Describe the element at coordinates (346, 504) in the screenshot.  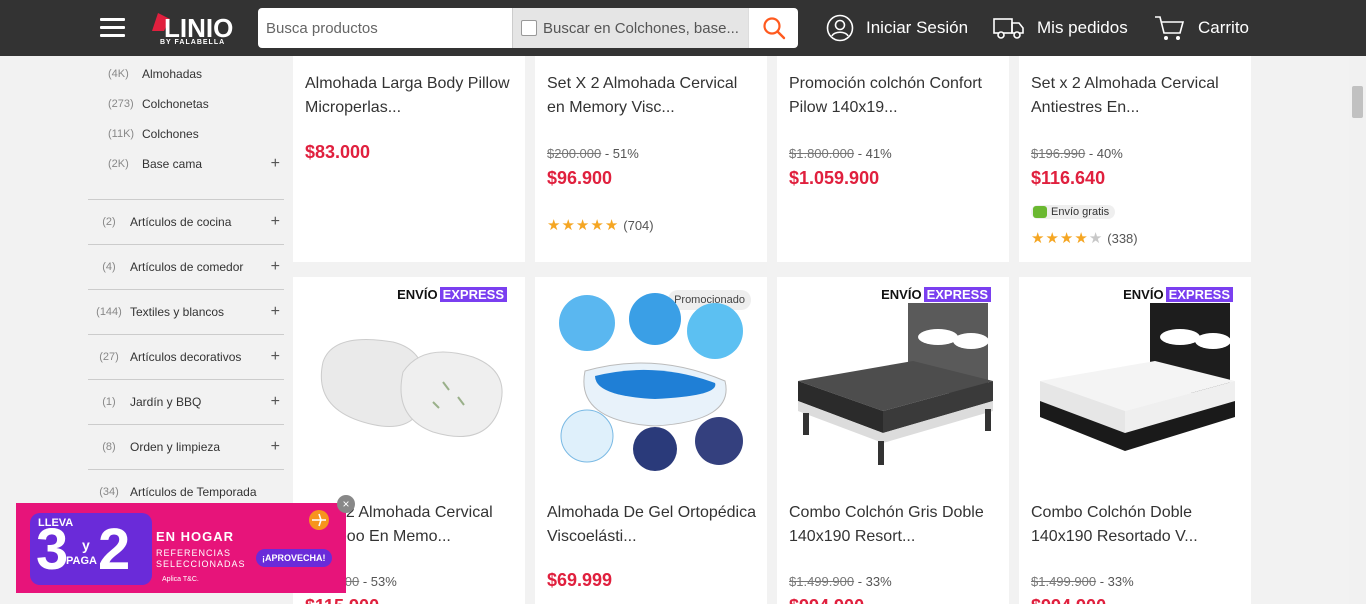
I see `close-icon: ×` at that location.